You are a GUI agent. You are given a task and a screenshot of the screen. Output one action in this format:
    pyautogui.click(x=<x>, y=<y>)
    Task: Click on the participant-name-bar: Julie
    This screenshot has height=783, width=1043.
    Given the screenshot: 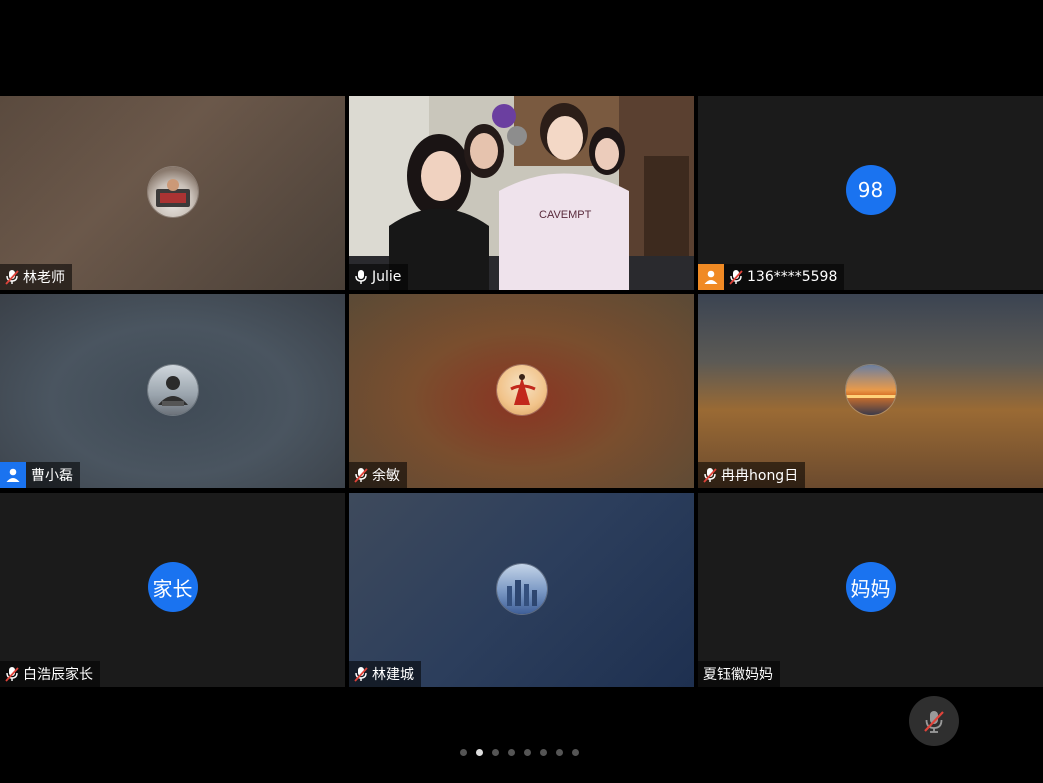 What is the action you would take?
    pyautogui.click(x=379, y=277)
    